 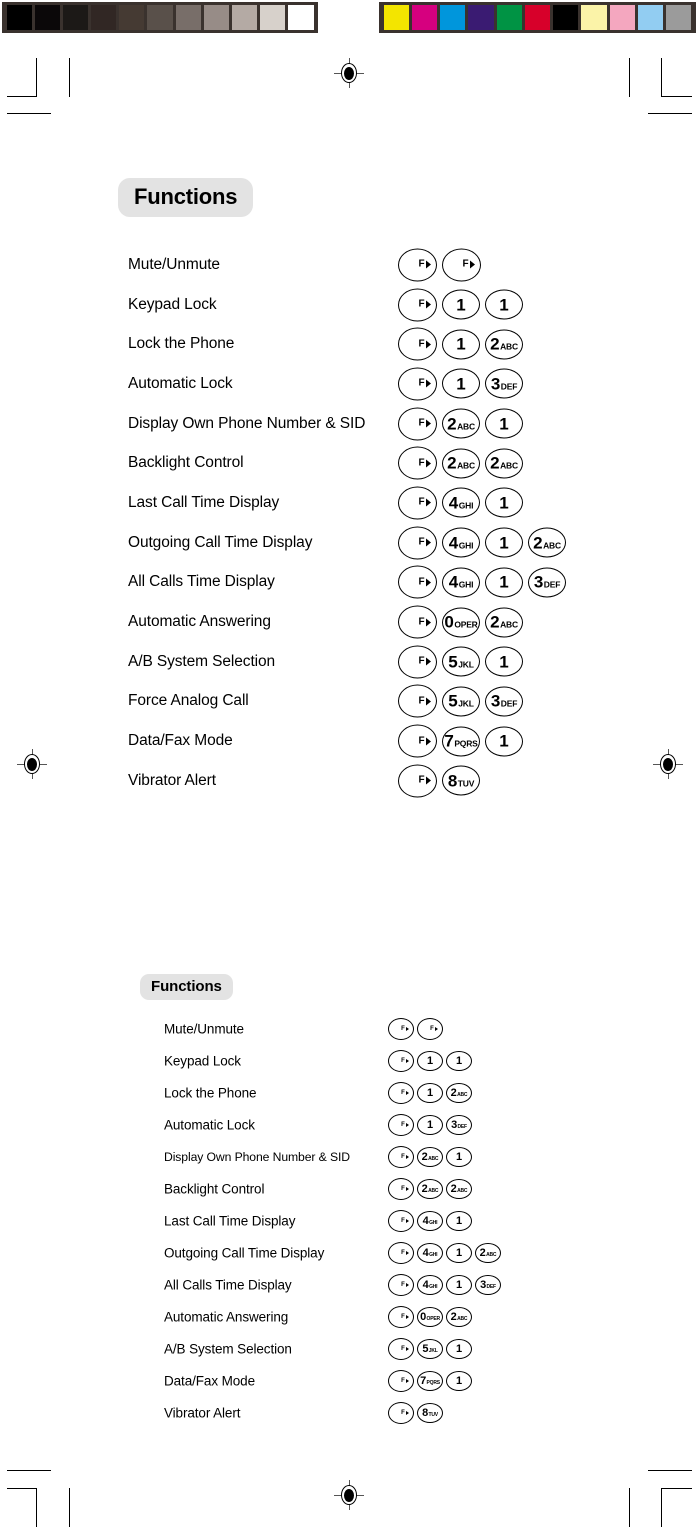 What do you see at coordinates (368, 305) in the screenshot?
I see `function-row: Keypad Lock F 1 1` at bounding box center [368, 305].